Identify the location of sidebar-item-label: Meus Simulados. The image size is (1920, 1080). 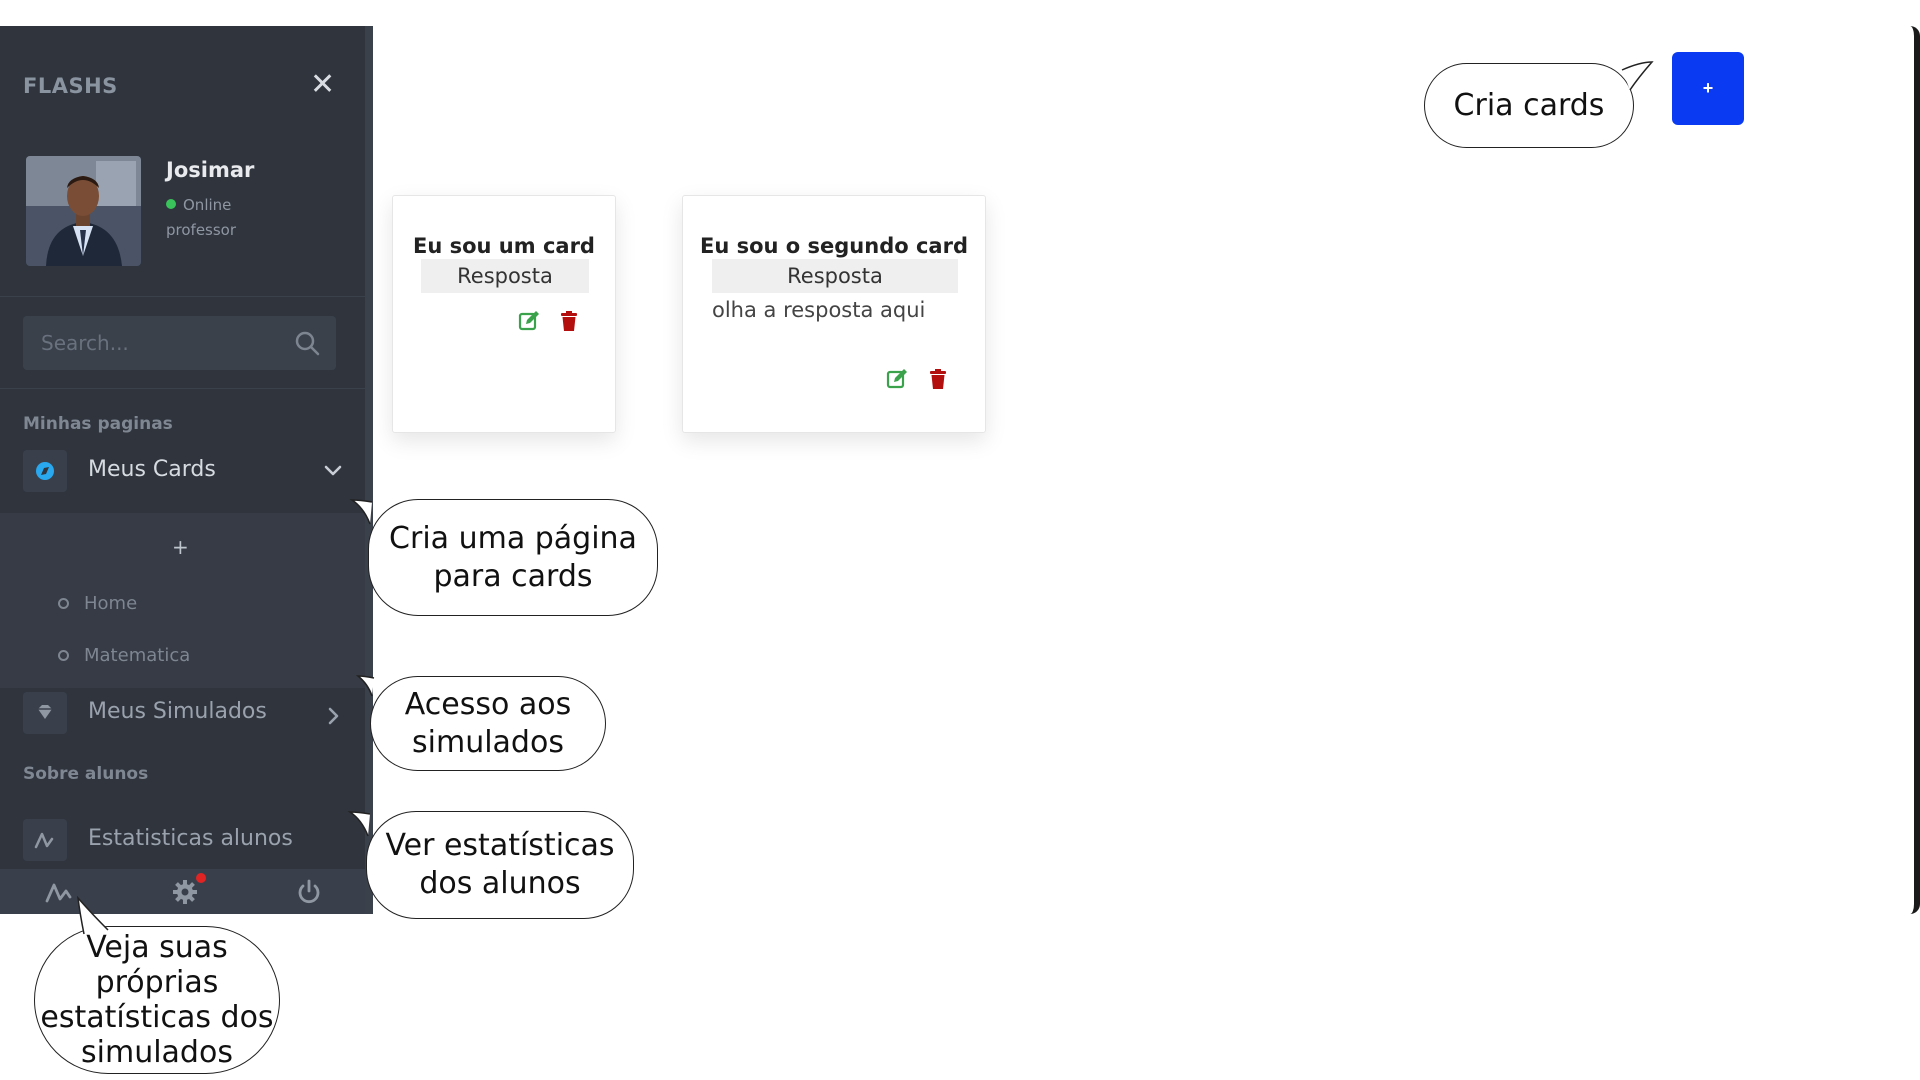
(177, 711).